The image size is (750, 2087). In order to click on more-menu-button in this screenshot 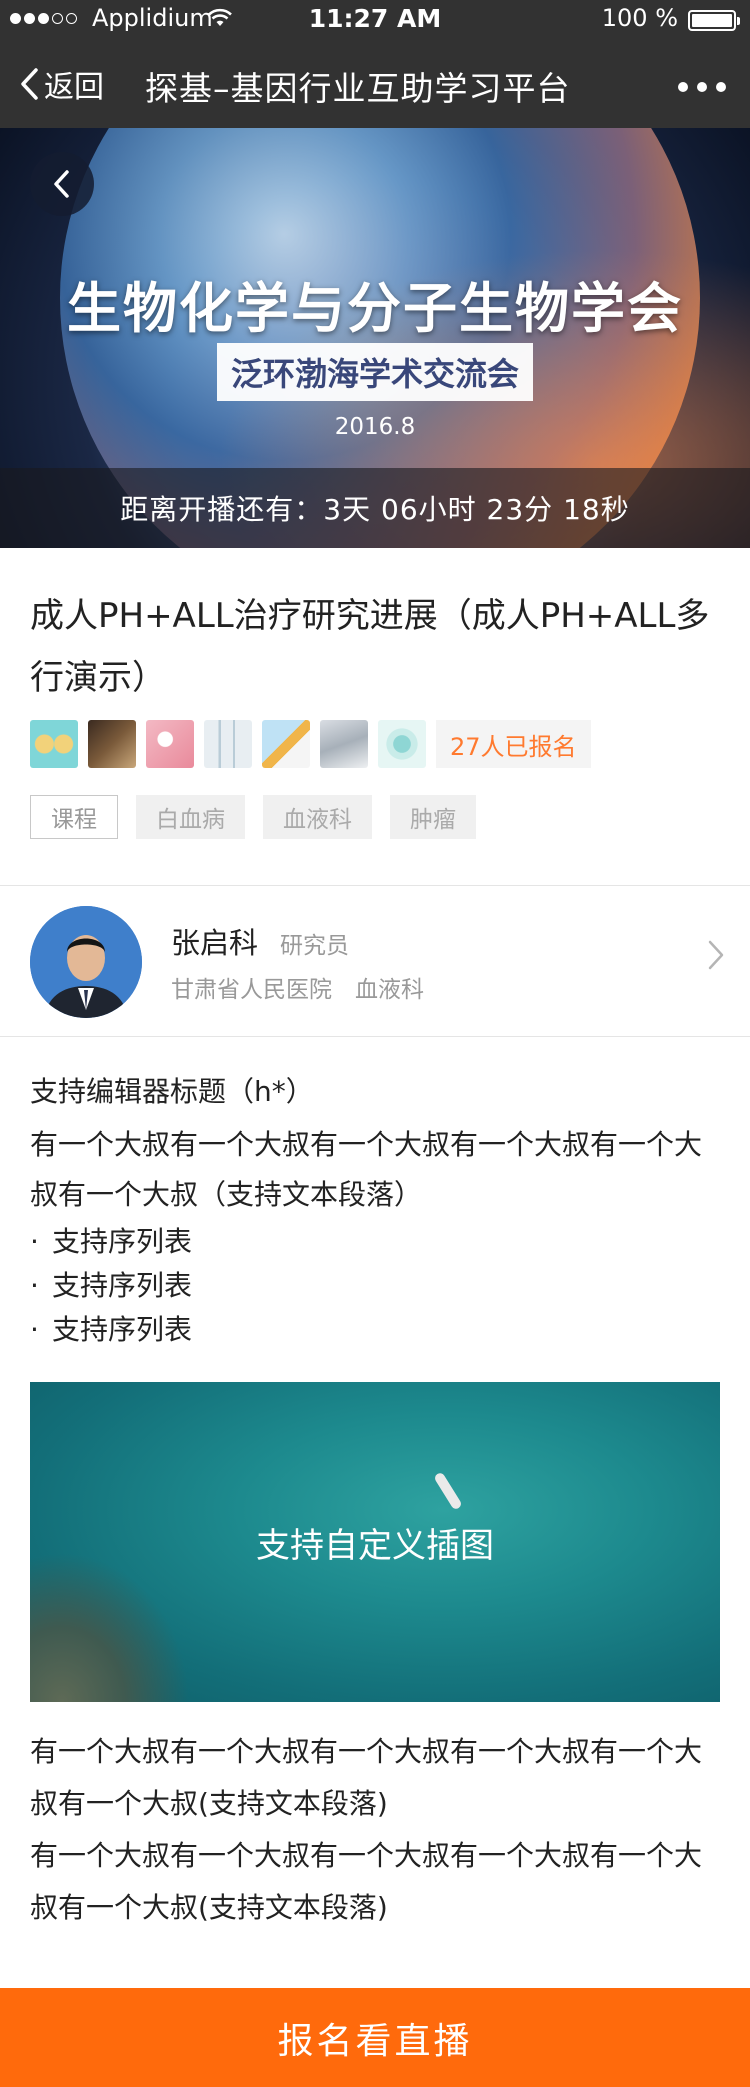, I will do `click(702, 87)`.